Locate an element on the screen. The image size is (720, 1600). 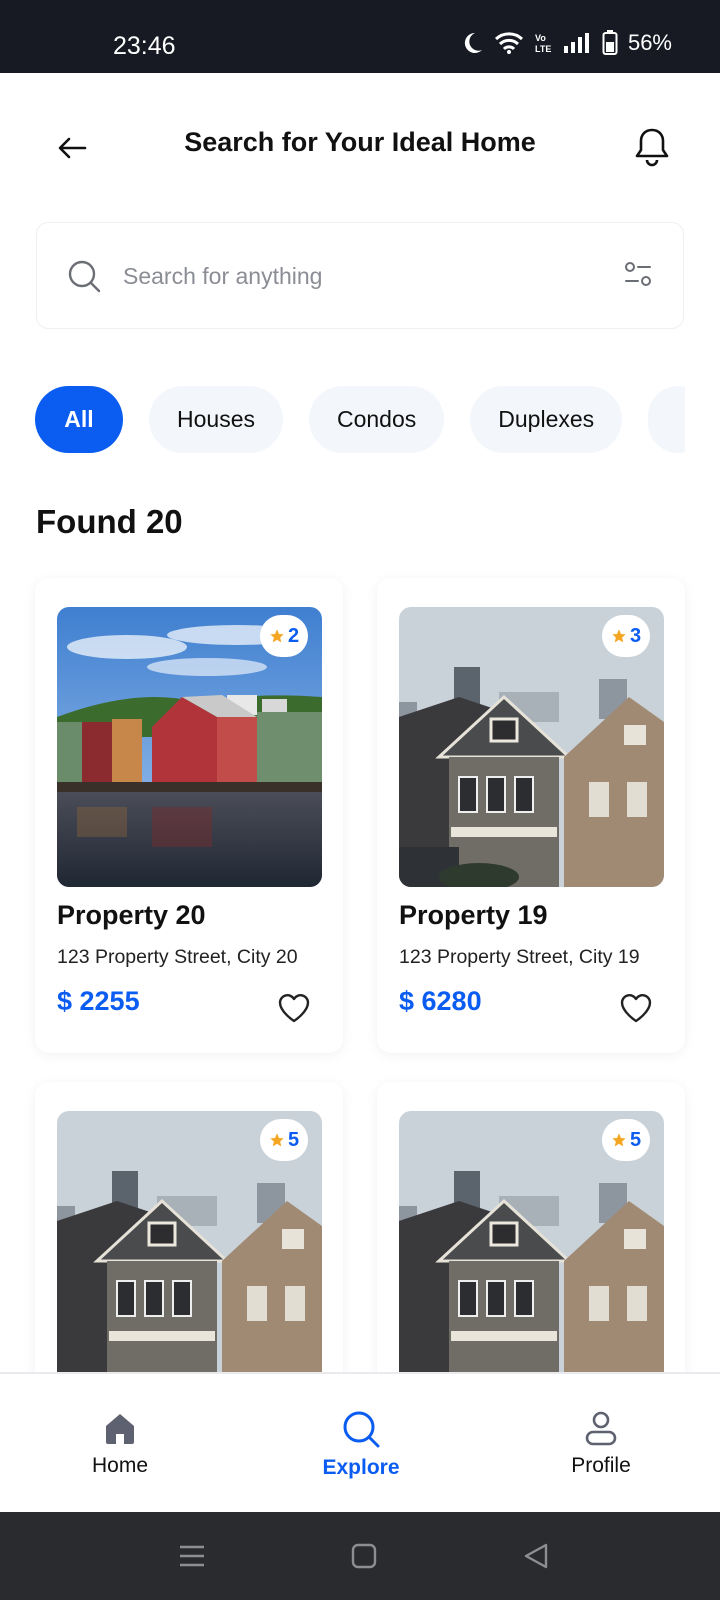
rating-badge: 3 is located at coordinates (626, 636).